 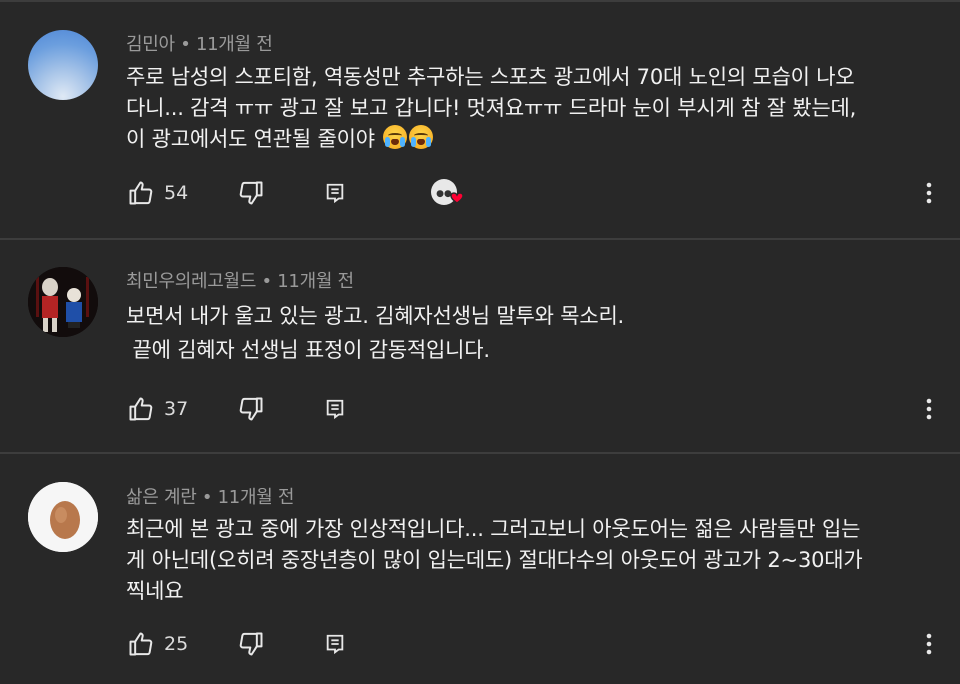 I want to click on comment-meta: 삶은 계란 • 11개월 전, so click(x=210, y=496).